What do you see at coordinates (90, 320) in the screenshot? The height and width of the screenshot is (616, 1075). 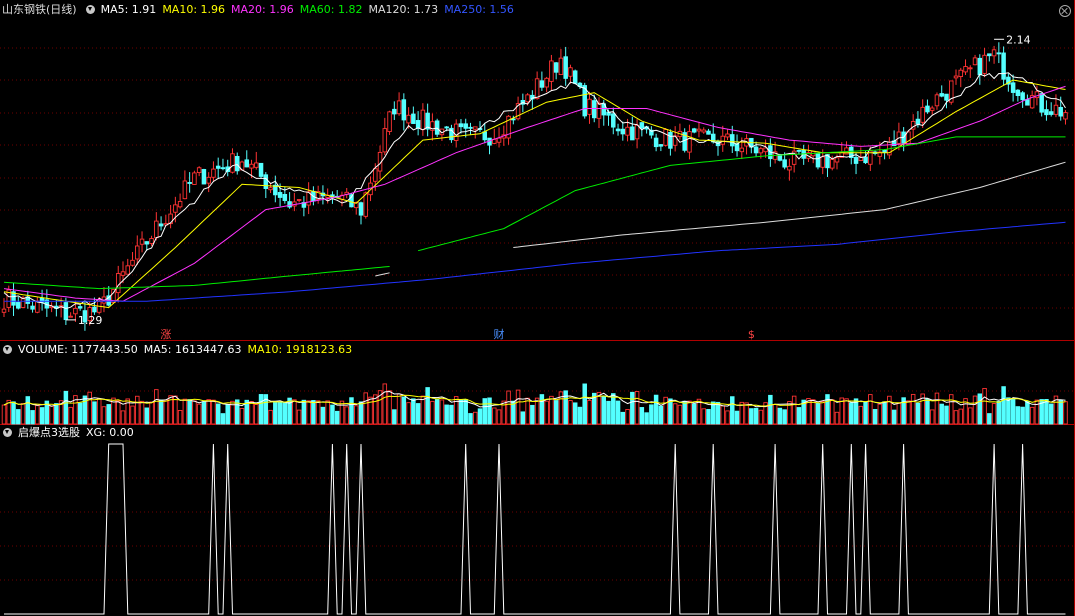 I see `annotation-label: 1.29` at bounding box center [90, 320].